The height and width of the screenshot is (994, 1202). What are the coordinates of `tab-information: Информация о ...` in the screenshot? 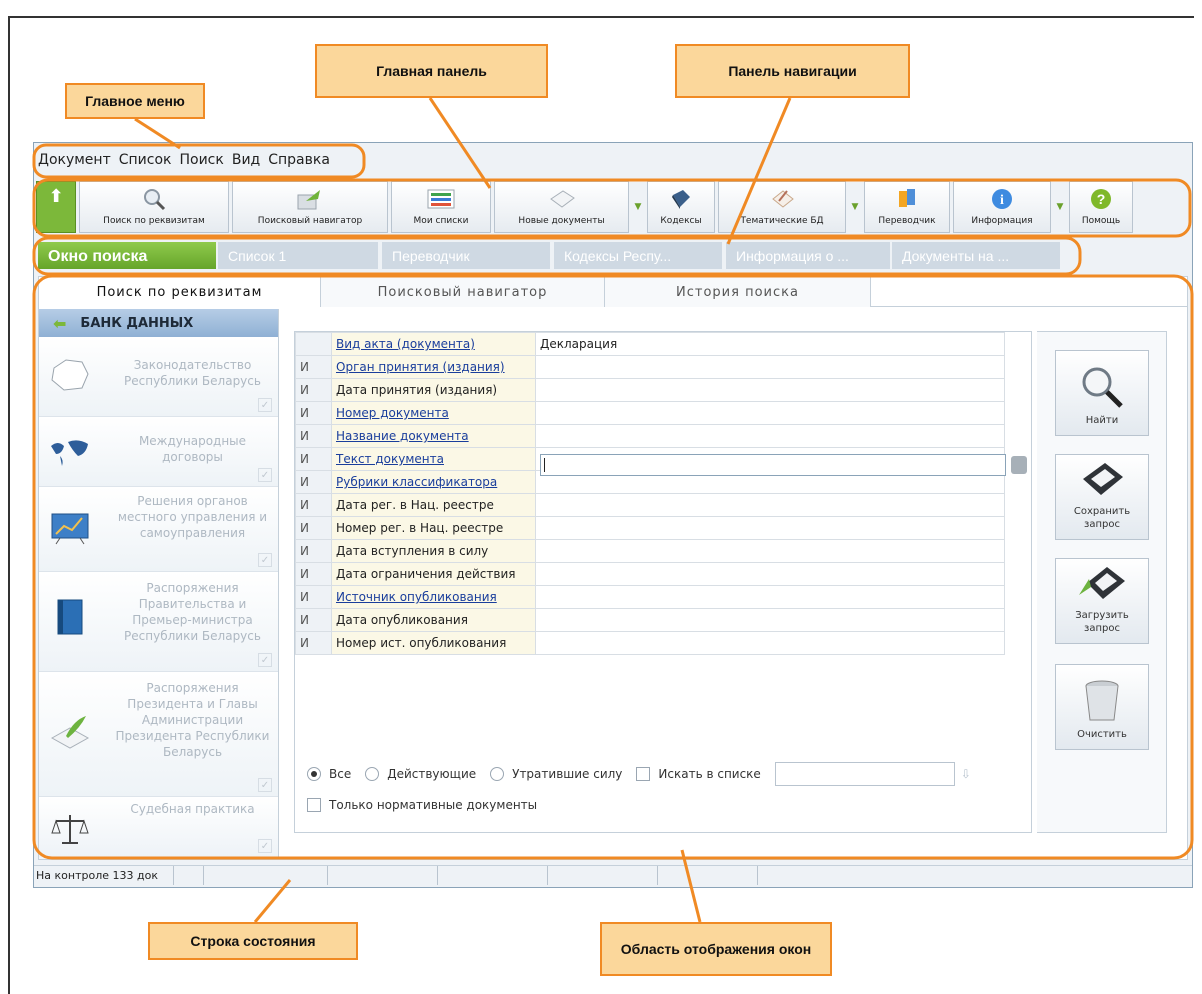 It's located at (808, 255).